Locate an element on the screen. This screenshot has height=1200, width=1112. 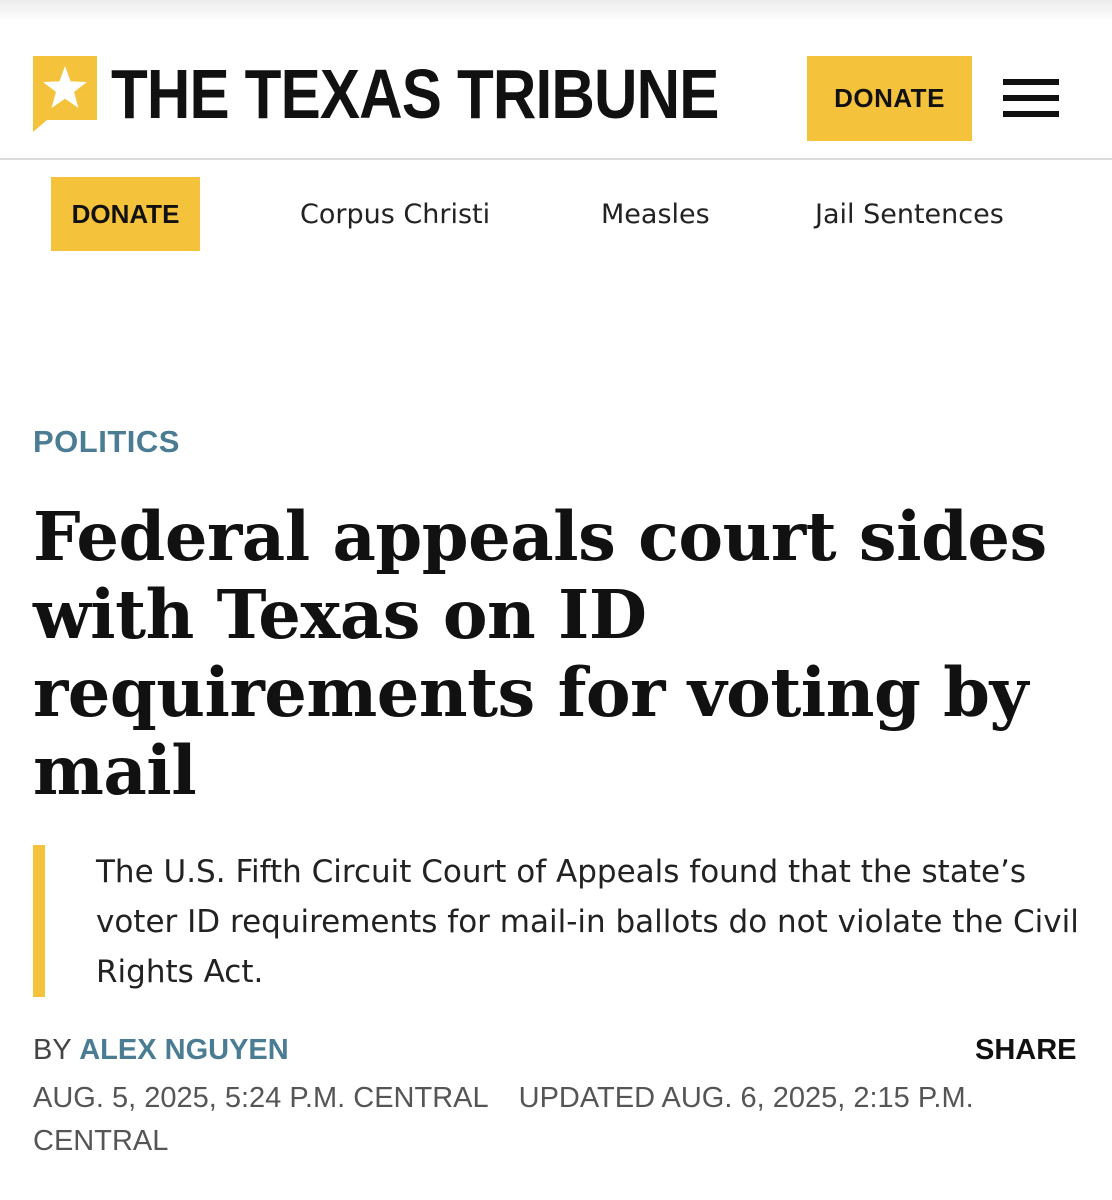
logo-wordmark: THE TEXAS TRIBUNE is located at coordinates (415, 94).